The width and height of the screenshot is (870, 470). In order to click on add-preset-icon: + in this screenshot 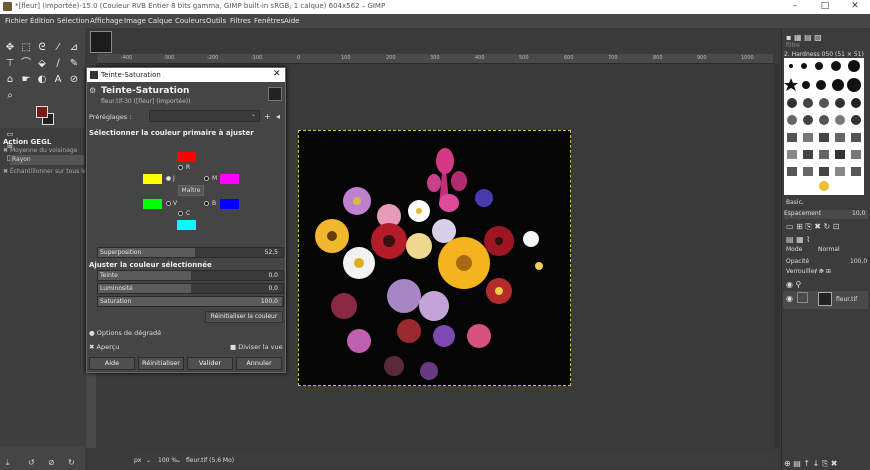, I will do `click(267, 116)`.